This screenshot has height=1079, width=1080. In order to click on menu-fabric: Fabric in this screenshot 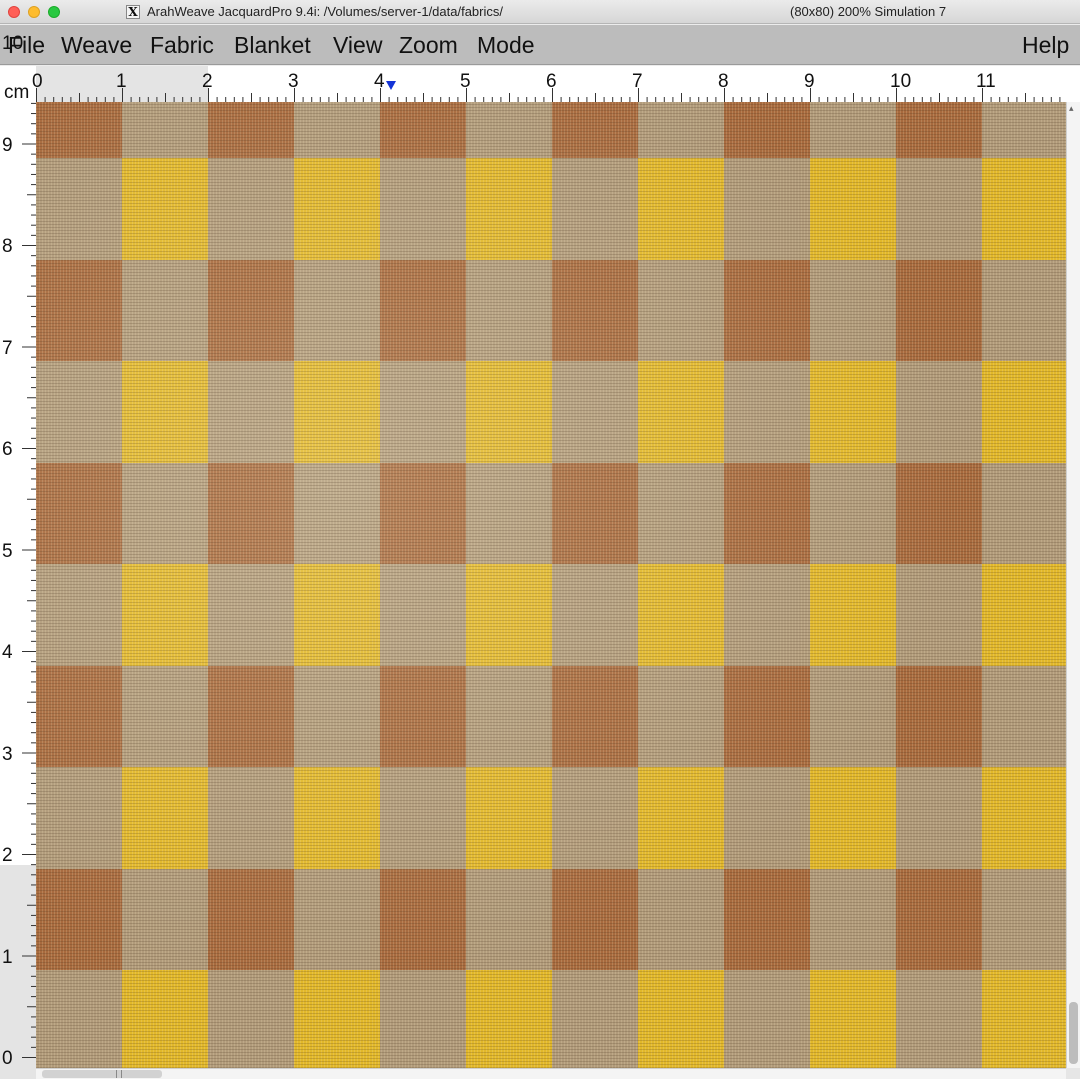, I will do `click(182, 45)`.